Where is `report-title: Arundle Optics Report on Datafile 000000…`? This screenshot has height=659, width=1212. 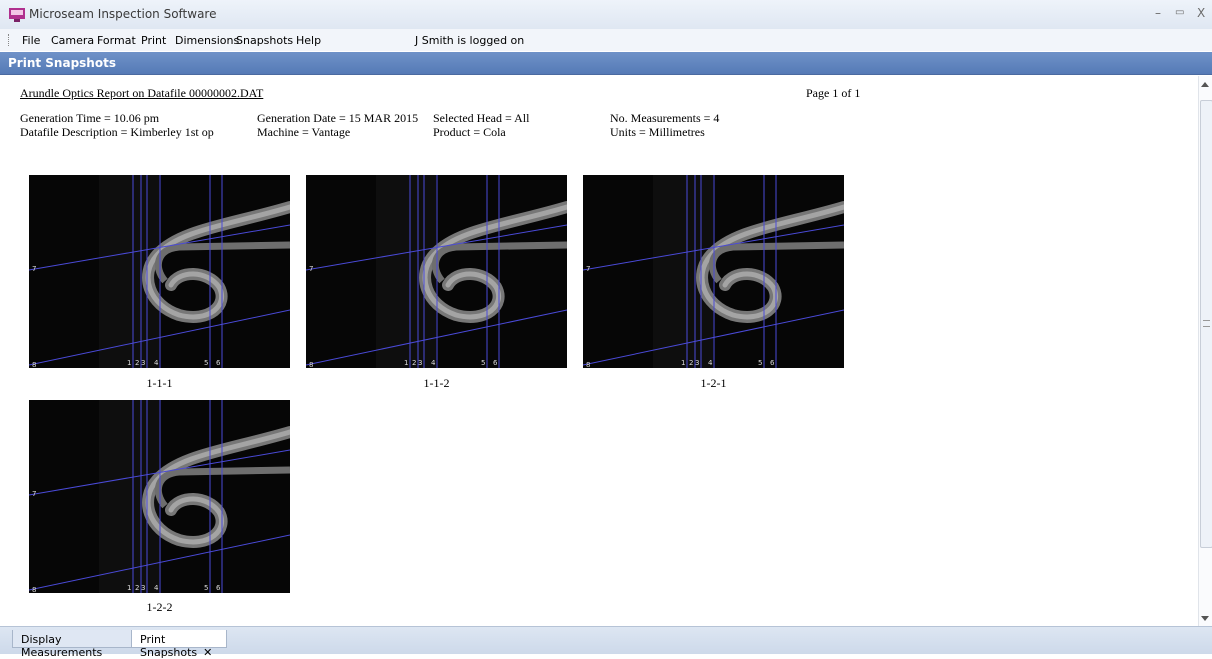 report-title: Arundle Optics Report on Datafile 000000… is located at coordinates (142, 93).